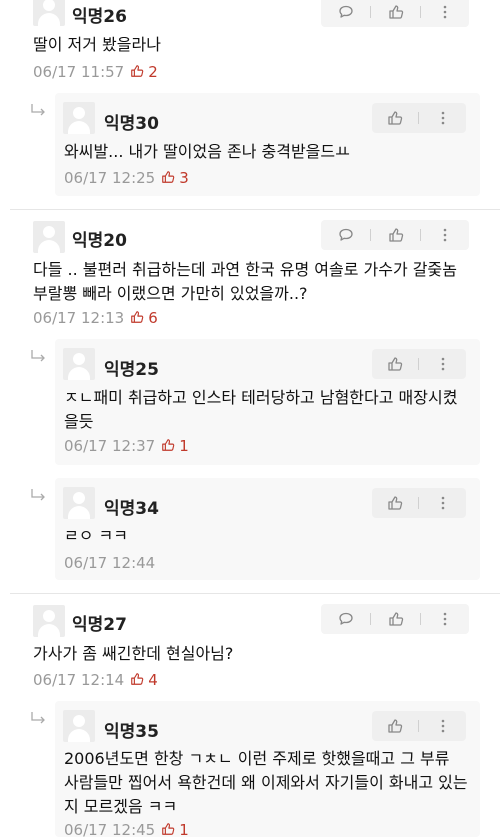 This screenshot has height=839, width=500. I want to click on comment-meta: 06/17 12:37 1, so click(126, 446).